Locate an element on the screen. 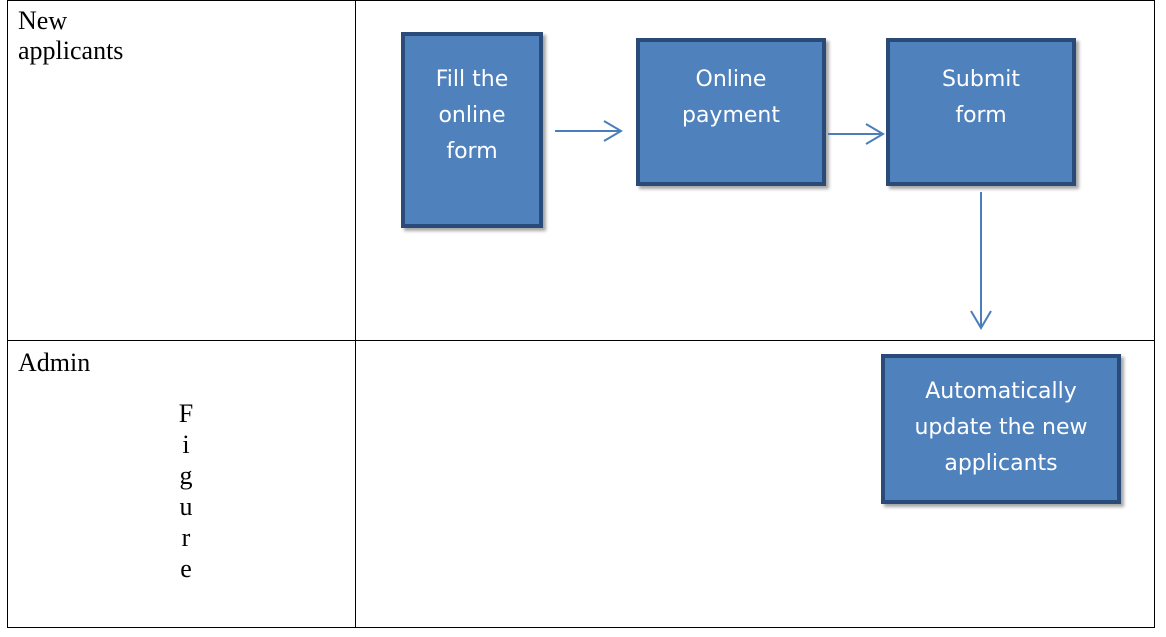 Image resolution: width=1166 pixels, height=637 pixels. process-box-label: Submit form is located at coordinates (981, 97).